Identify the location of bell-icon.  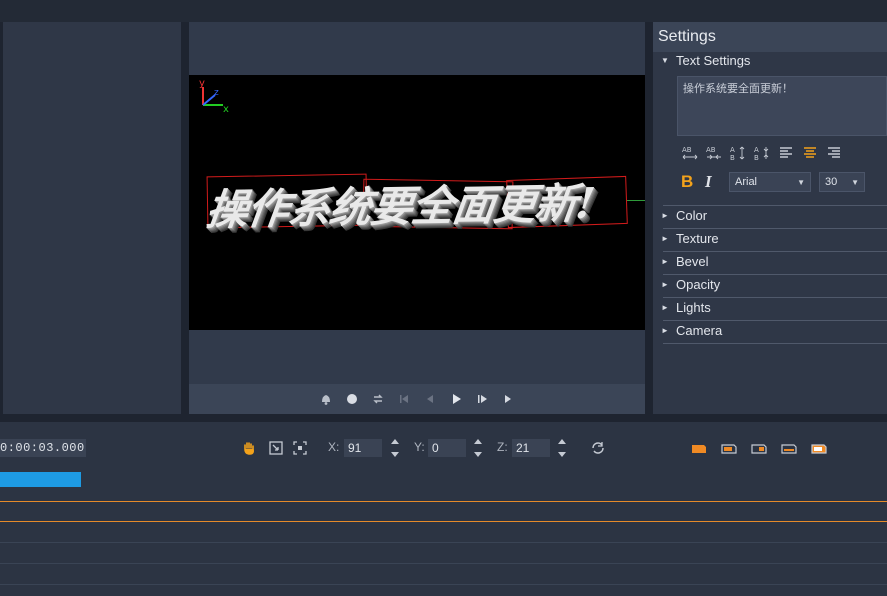
(326, 399).